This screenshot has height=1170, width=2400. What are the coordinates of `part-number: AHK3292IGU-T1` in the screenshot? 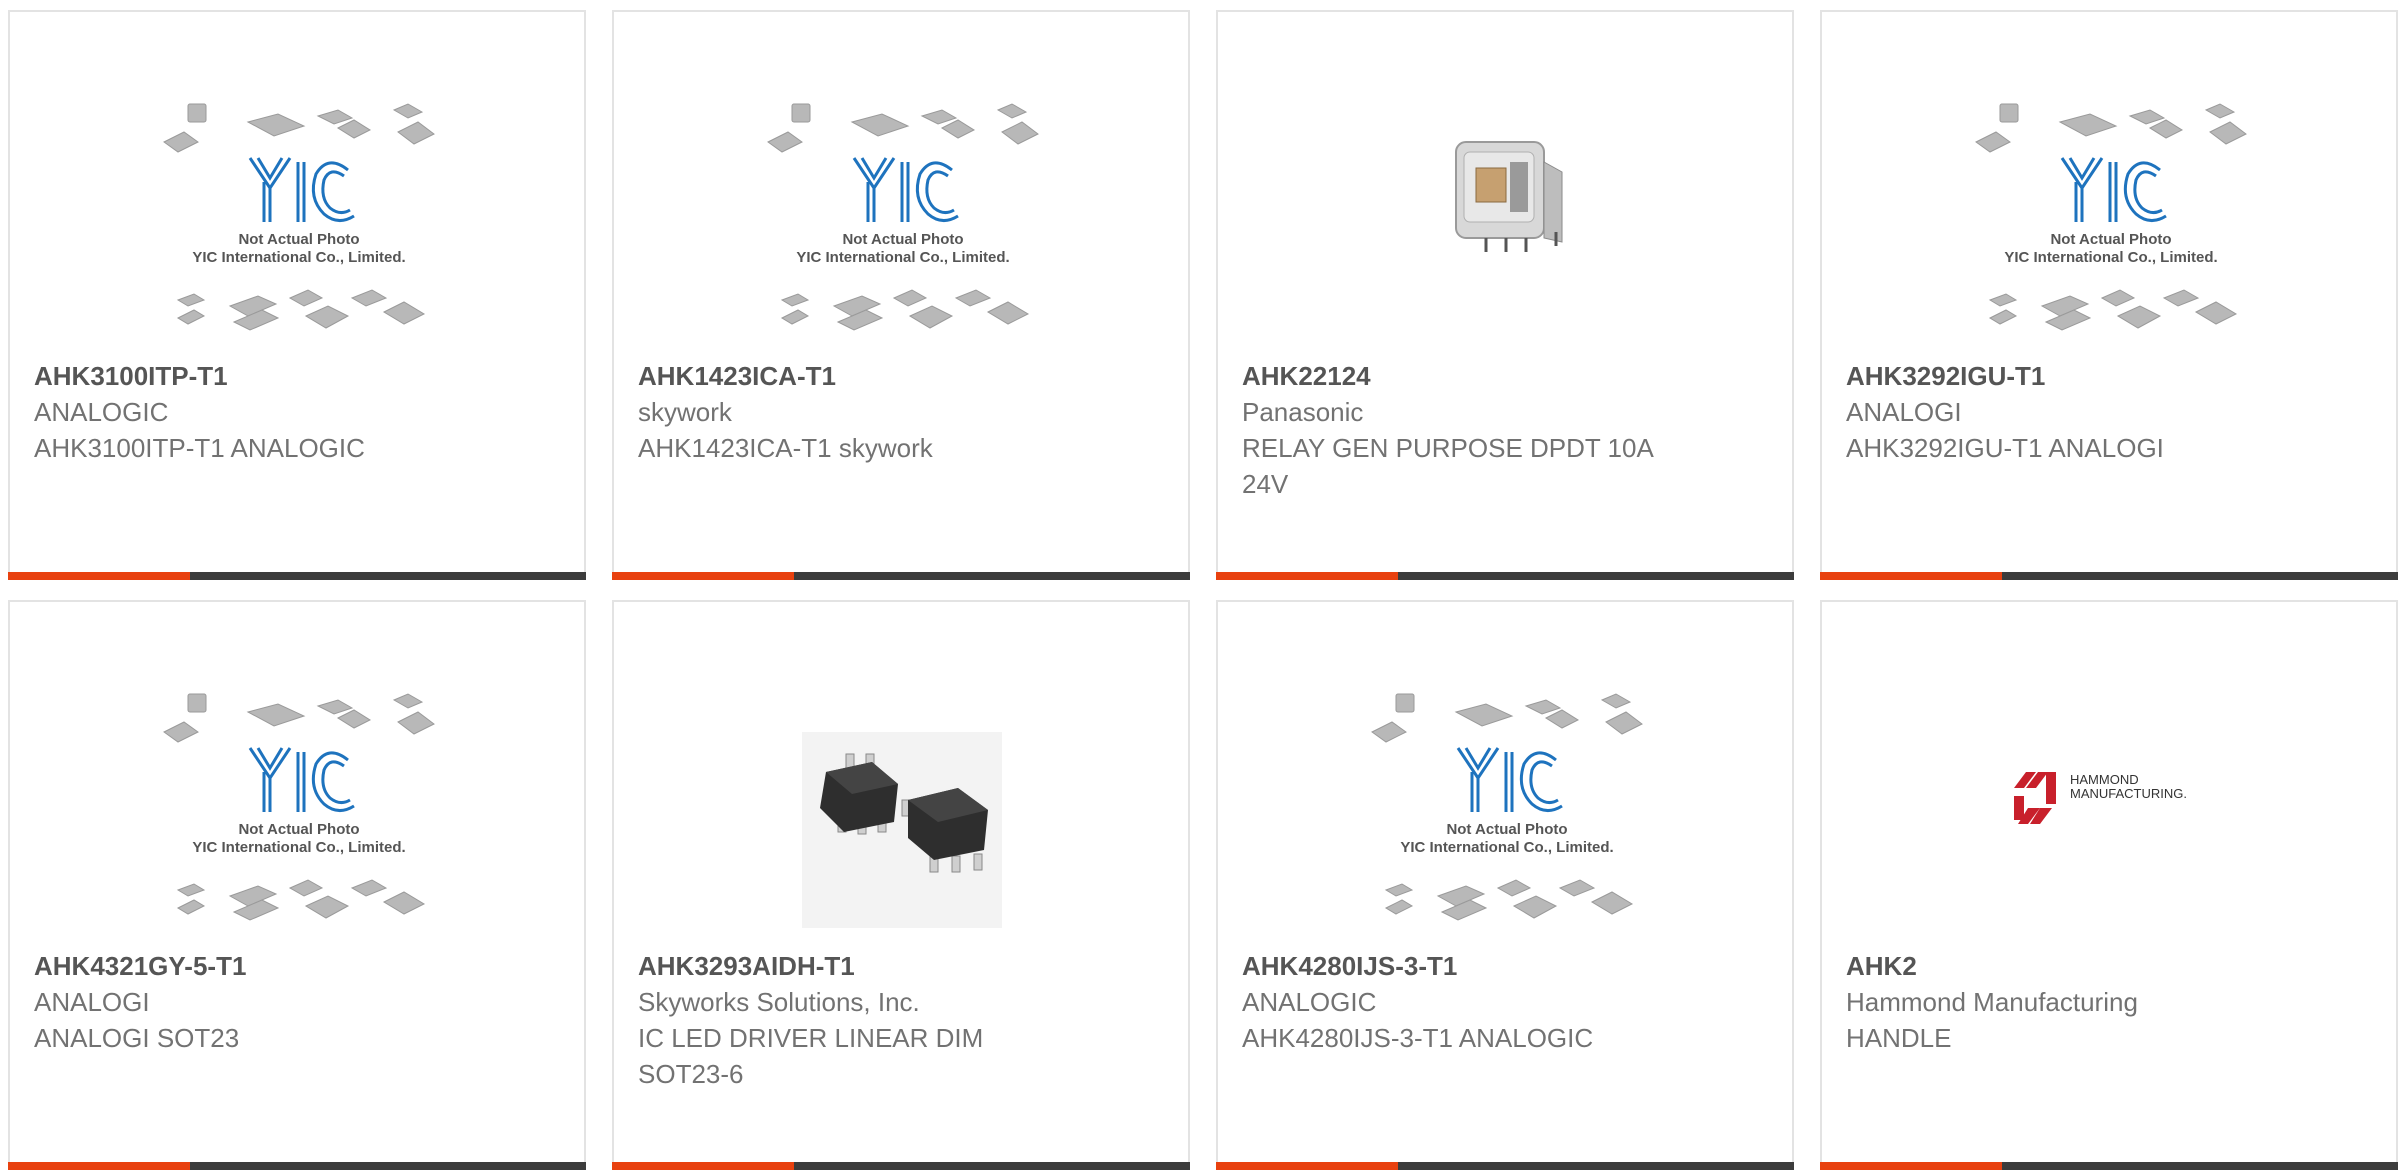 It's located at (2109, 376).